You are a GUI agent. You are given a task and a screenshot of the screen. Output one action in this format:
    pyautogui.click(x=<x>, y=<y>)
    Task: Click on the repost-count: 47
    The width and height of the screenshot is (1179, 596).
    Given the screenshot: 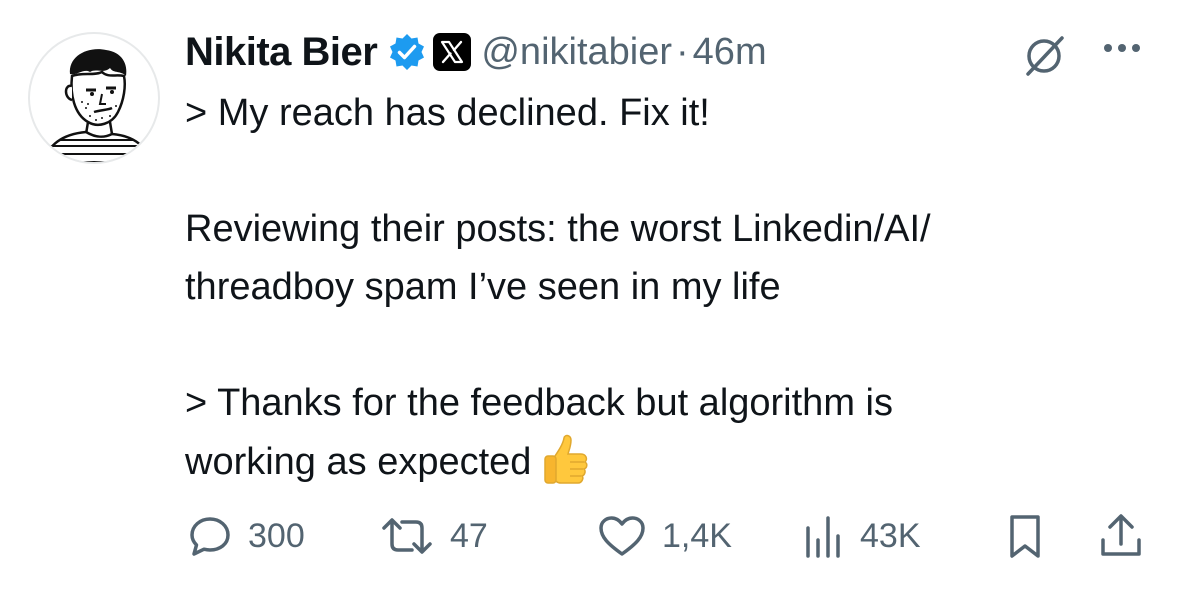 What is the action you would take?
    pyautogui.click(x=469, y=535)
    